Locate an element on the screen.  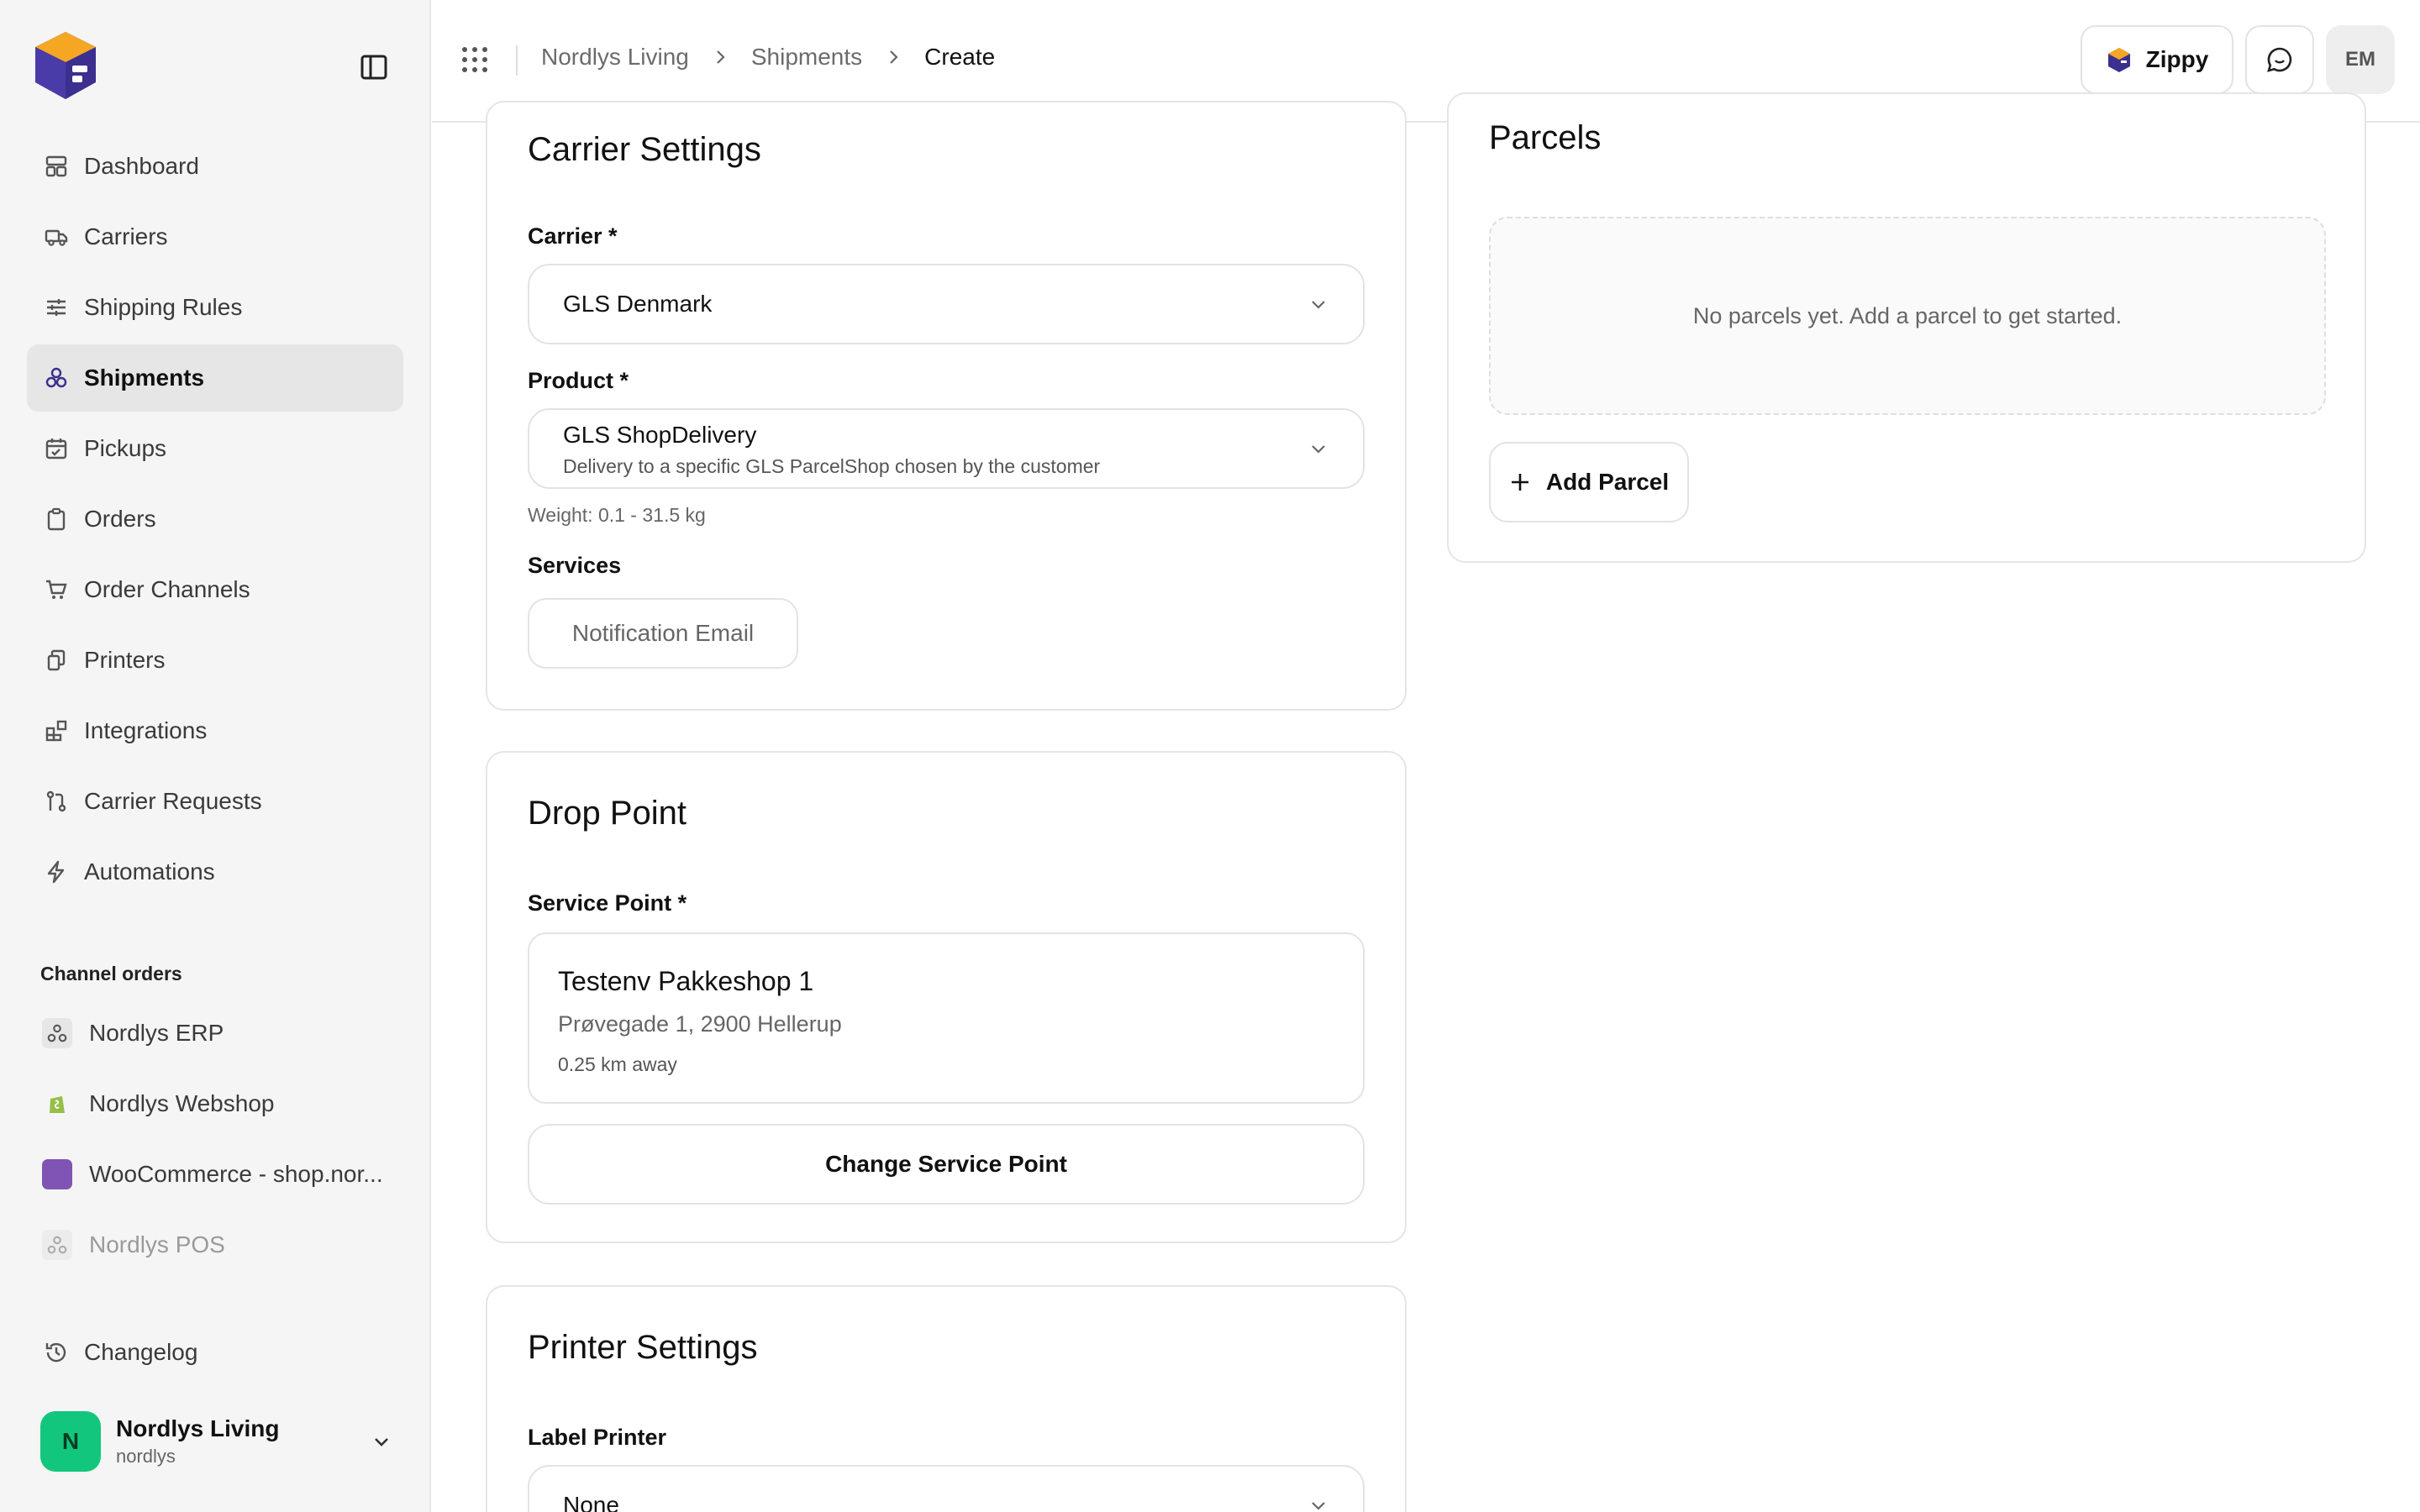
nav-item-automations: Automations is located at coordinates (215, 872).